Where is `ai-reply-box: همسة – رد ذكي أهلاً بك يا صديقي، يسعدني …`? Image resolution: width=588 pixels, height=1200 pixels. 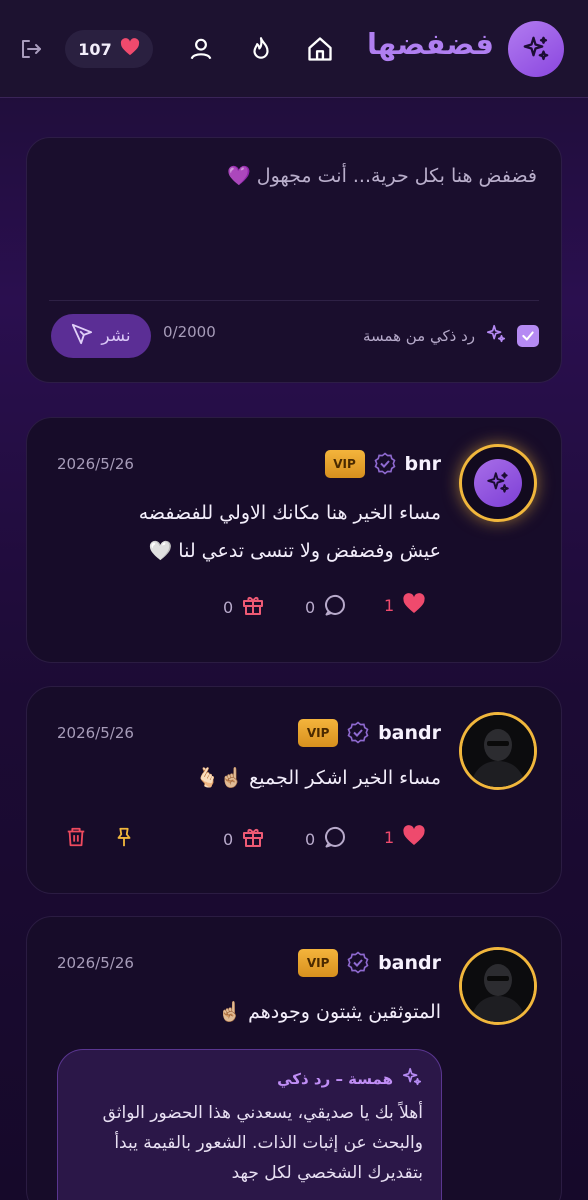 ai-reply-box: همسة – رد ذكي أهلاً بك يا صديقي، يسعدني … is located at coordinates (249, 1124).